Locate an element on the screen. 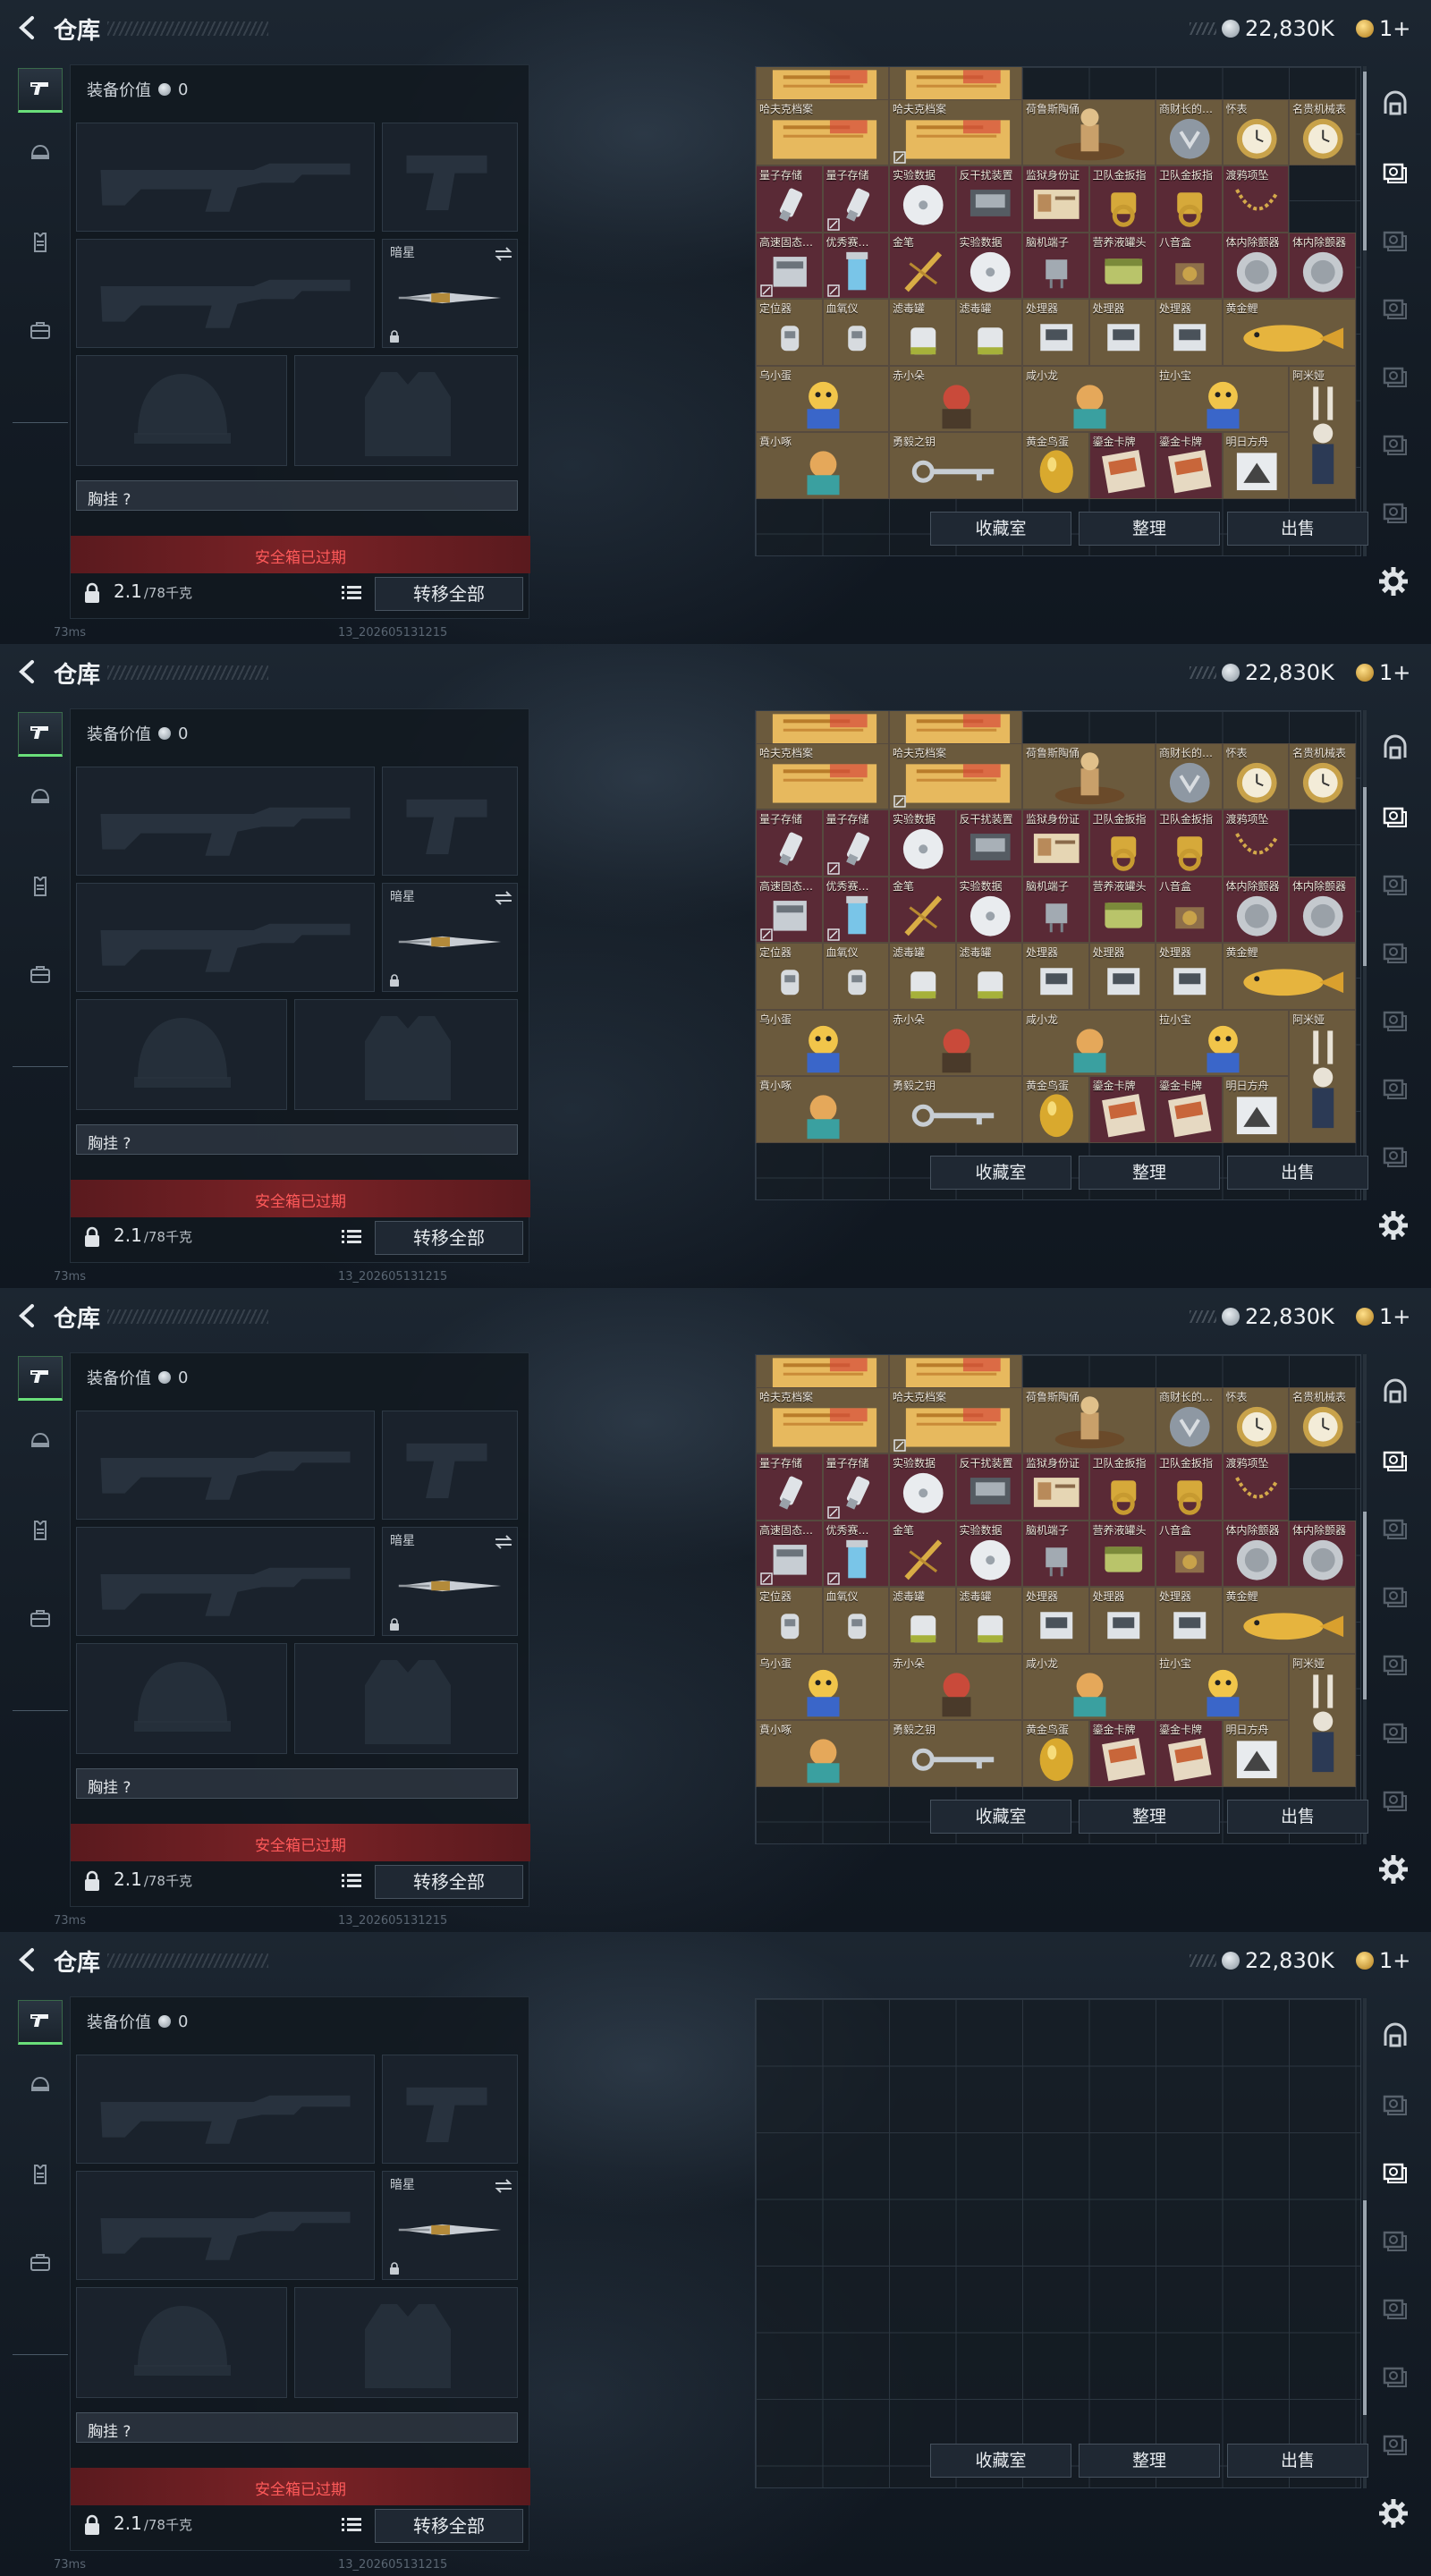 Image resolution: width=1431 pixels, height=2576 pixels. nav-briefcase is located at coordinates (41, 331).